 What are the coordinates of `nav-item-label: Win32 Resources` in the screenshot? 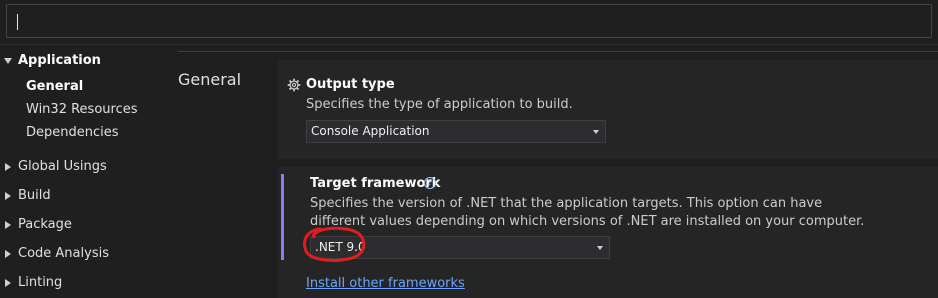 It's located at (82, 109).